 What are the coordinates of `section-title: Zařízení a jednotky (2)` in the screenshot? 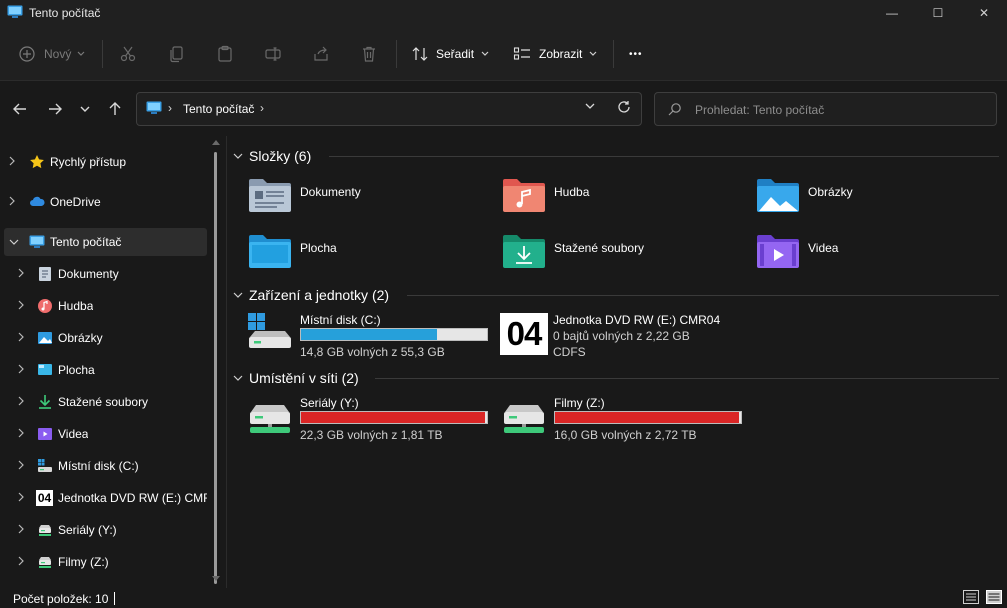 It's located at (319, 295).